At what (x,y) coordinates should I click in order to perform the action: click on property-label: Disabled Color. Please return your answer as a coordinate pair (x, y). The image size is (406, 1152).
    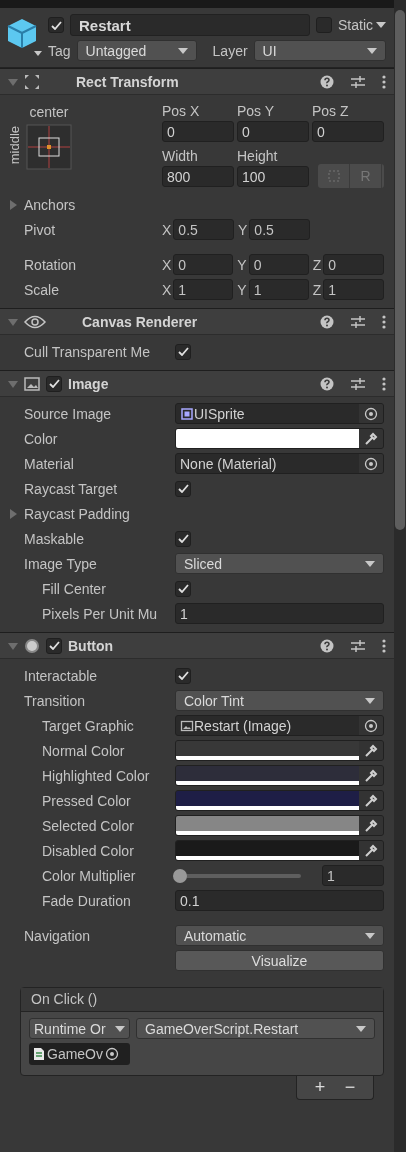
    Looking at the image, I should click on (88, 850).